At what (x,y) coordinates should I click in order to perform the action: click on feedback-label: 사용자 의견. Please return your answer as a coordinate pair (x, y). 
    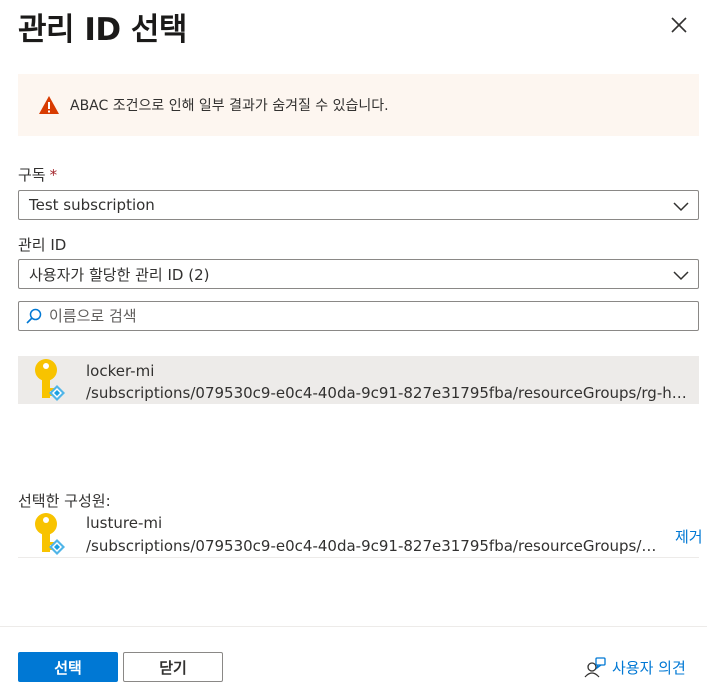
    Looking at the image, I should click on (649, 667).